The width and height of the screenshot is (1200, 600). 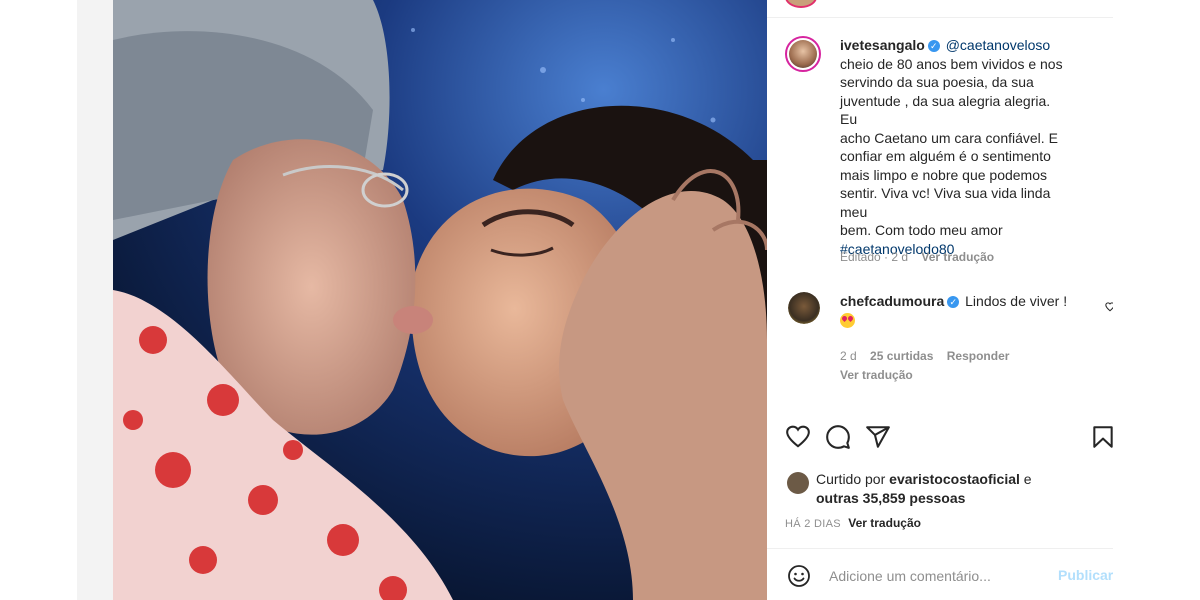 What do you see at coordinates (954, 479) in the screenshot?
I see `liked-by-username: evaristocostaoficial` at bounding box center [954, 479].